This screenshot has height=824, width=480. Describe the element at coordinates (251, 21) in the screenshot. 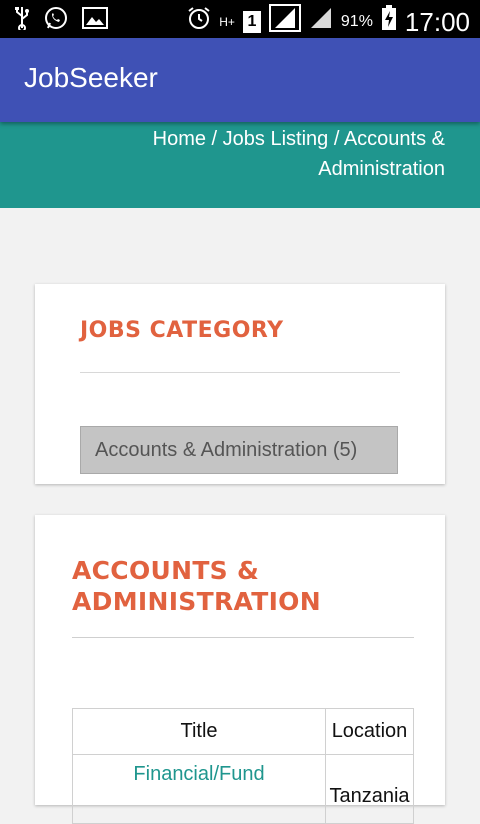

I see `sim-indicator: 1` at that location.